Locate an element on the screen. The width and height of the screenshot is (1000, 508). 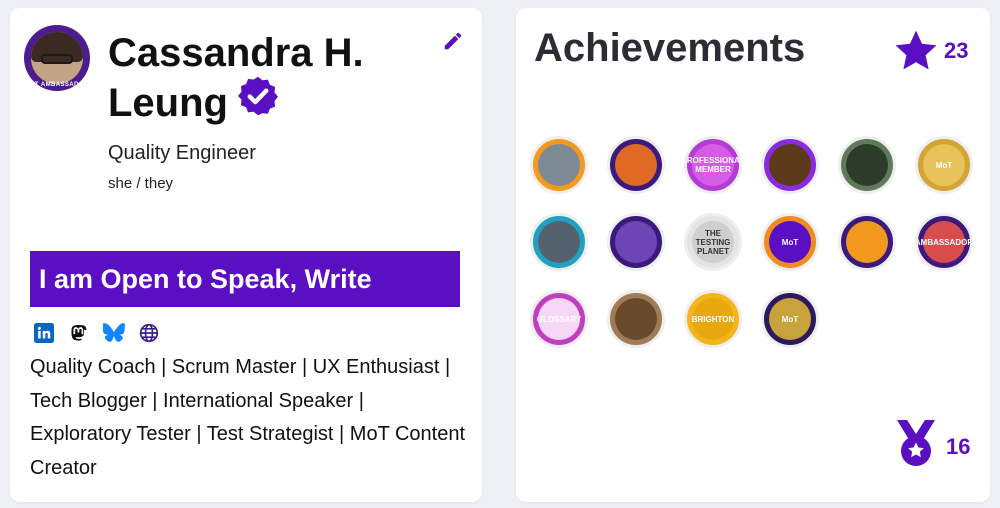
verified-icon is located at coordinates (258, 102).